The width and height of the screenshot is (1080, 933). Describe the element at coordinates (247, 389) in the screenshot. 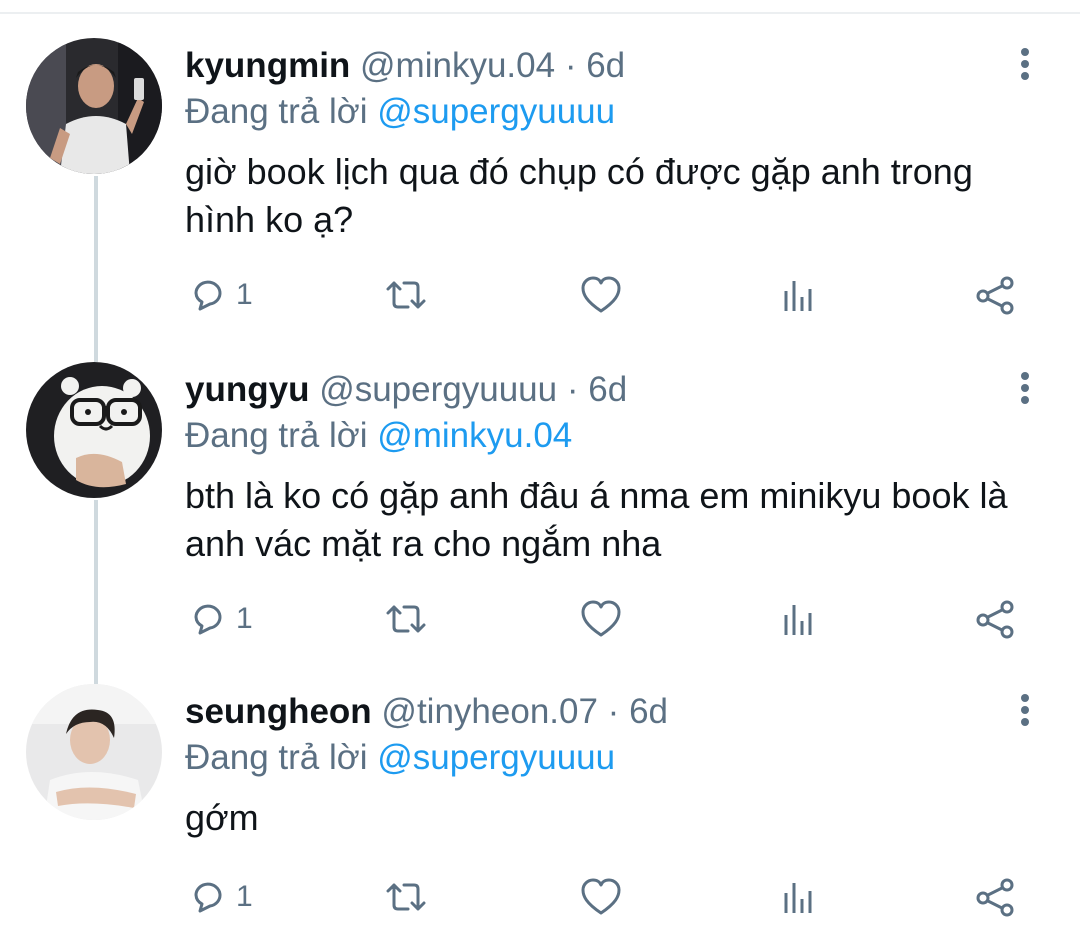

I see `display-name: yungyu` at that location.